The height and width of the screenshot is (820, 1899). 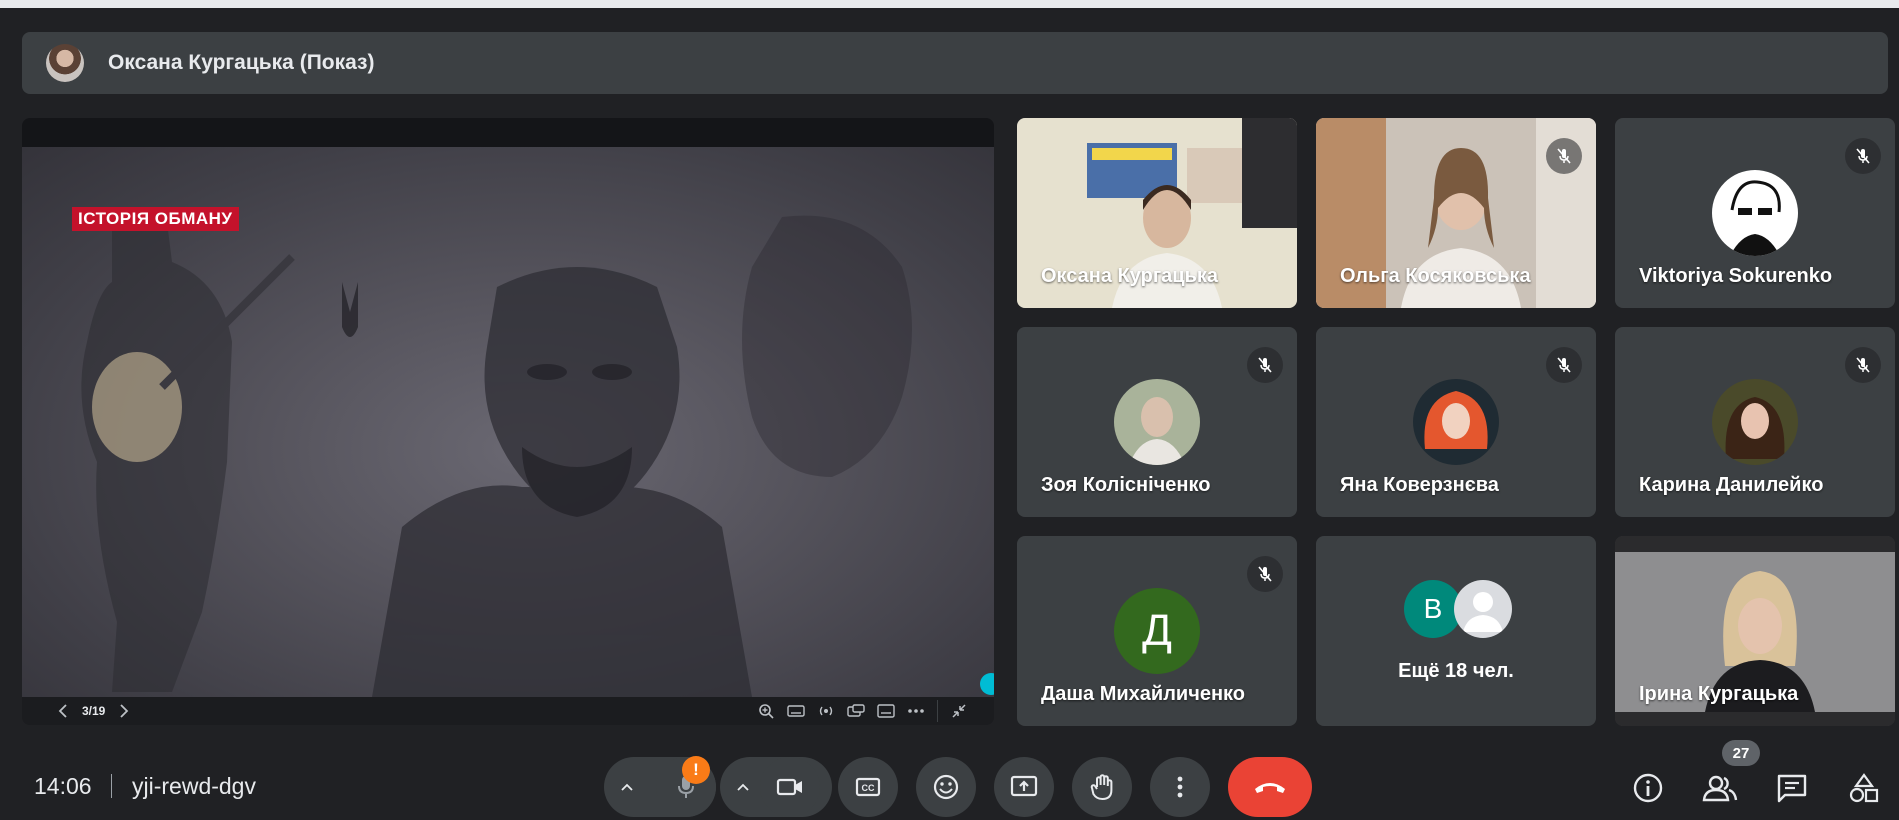 I want to click on participant-count-badge: 27, so click(x=1741, y=753).